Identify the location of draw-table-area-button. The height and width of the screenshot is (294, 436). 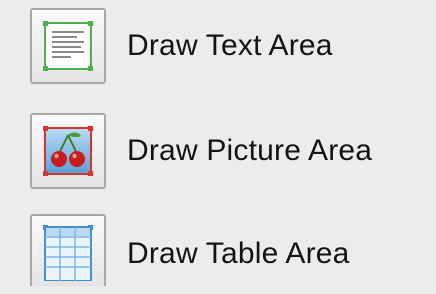
(68, 250).